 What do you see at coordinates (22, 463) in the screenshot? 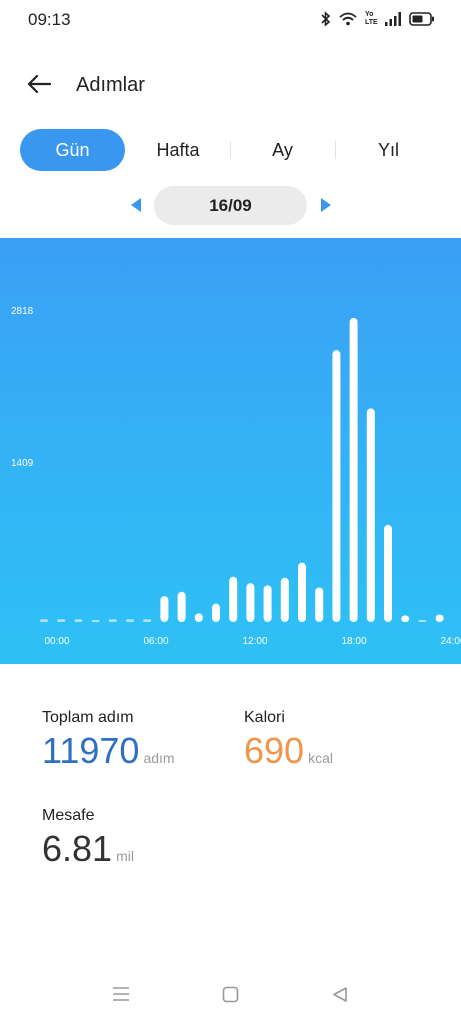
I see `y-tick-label: 1409` at bounding box center [22, 463].